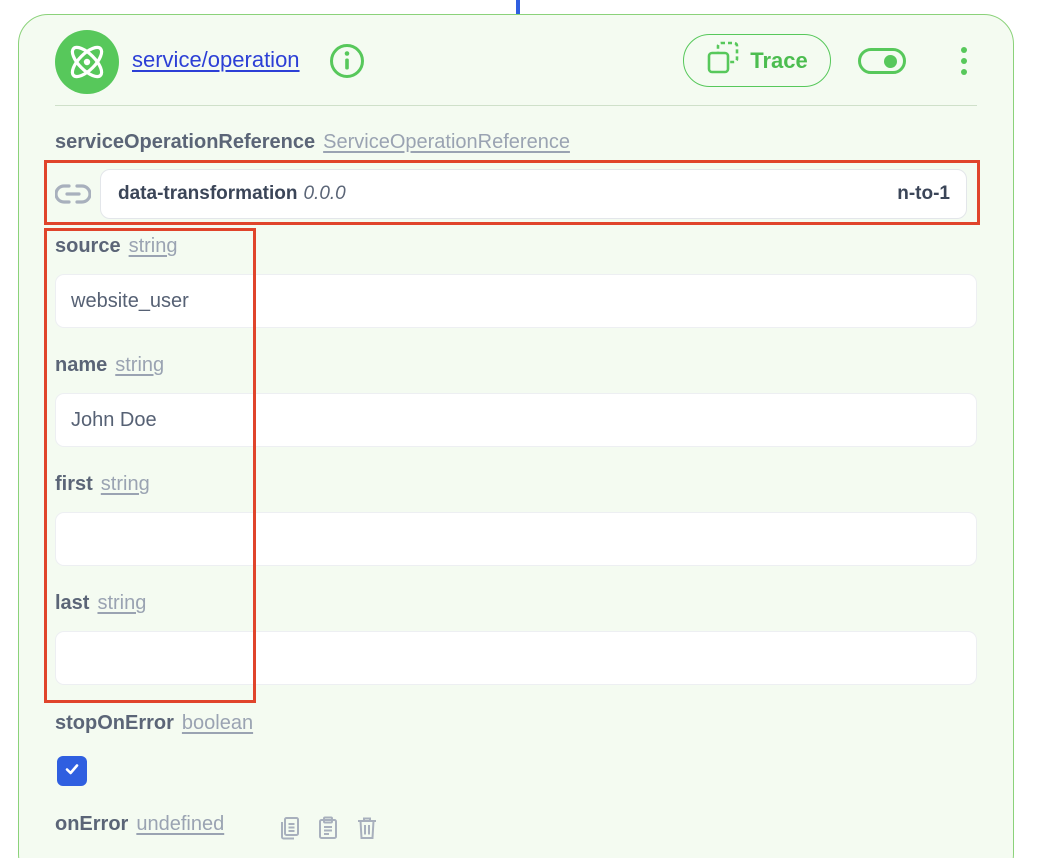 This screenshot has height=858, width=1037. What do you see at coordinates (347, 61) in the screenshot?
I see `info-icon` at bounding box center [347, 61].